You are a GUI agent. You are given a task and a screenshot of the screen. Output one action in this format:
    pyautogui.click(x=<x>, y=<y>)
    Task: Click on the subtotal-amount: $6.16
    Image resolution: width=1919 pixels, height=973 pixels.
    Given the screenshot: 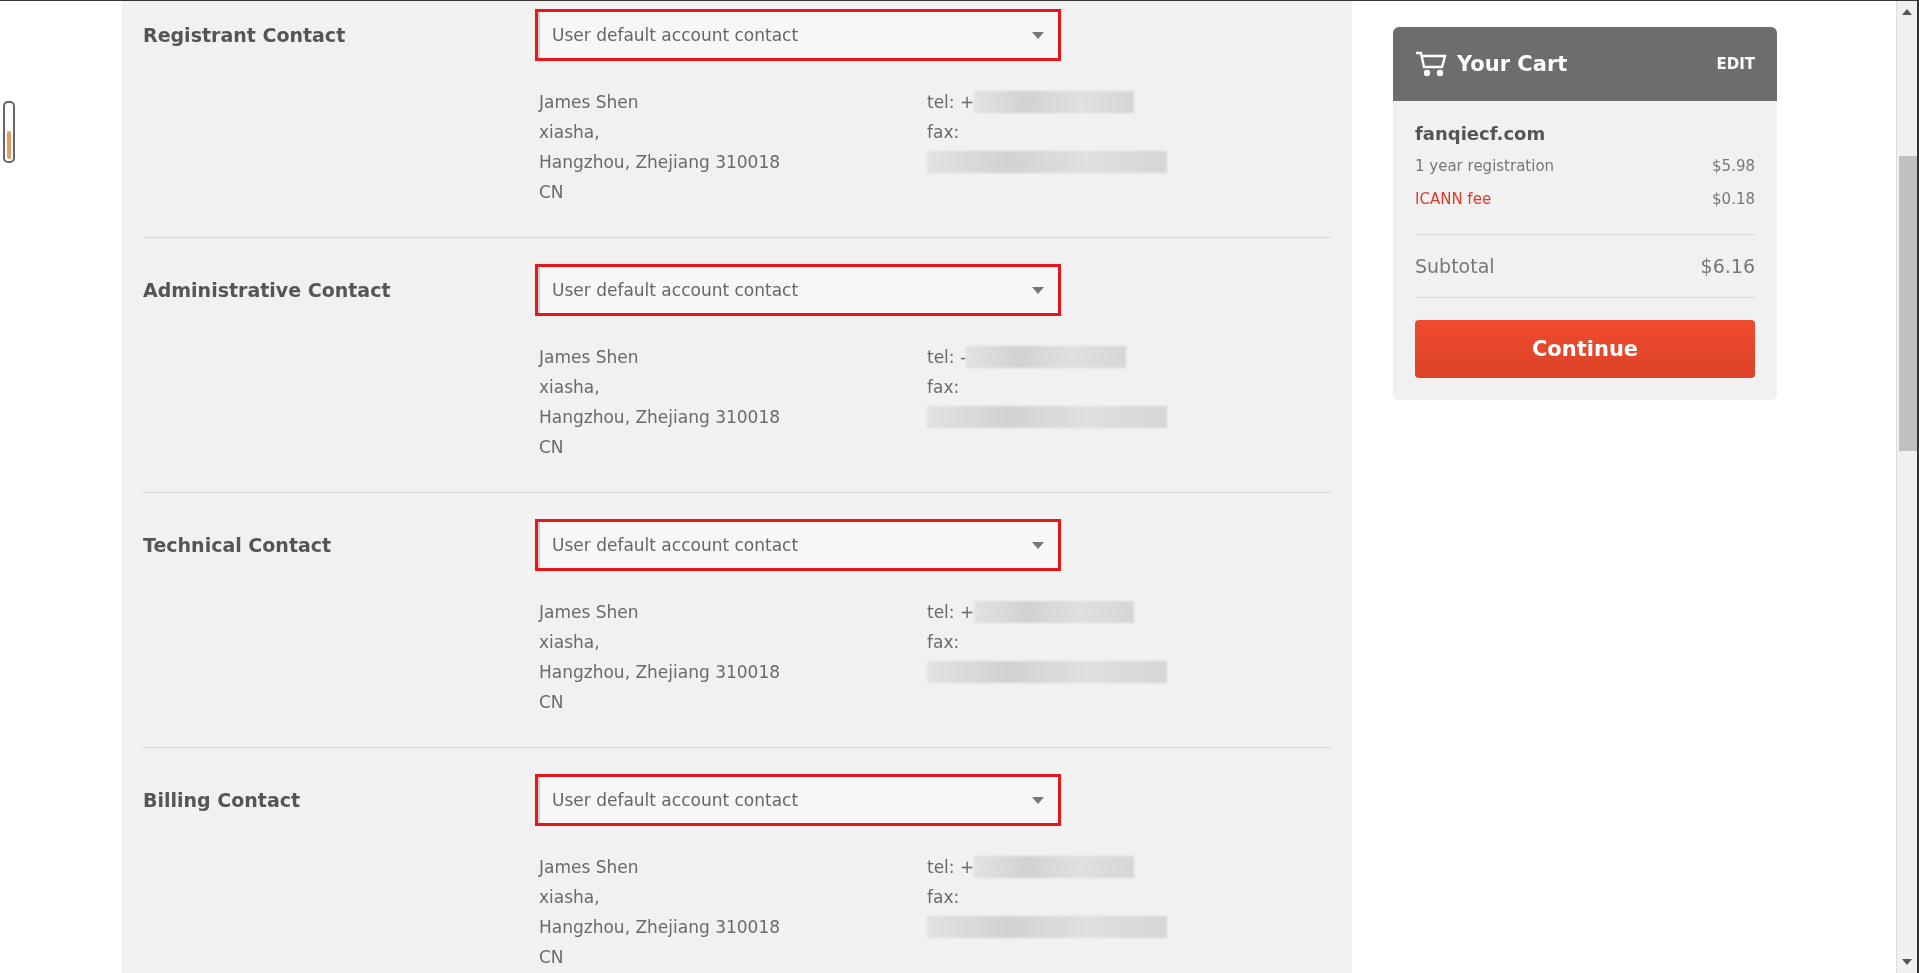 What is the action you would take?
    pyautogui.click(x=1727, y=266)
    